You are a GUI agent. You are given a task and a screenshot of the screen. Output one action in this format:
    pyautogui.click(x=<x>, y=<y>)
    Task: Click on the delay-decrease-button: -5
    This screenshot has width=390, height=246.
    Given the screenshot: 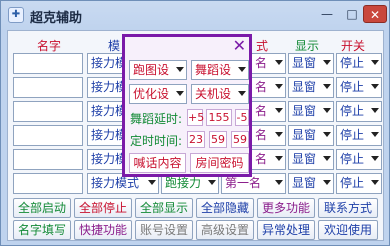 What is the action you would take?
    pyautogui.click(x=242, y=117)
    